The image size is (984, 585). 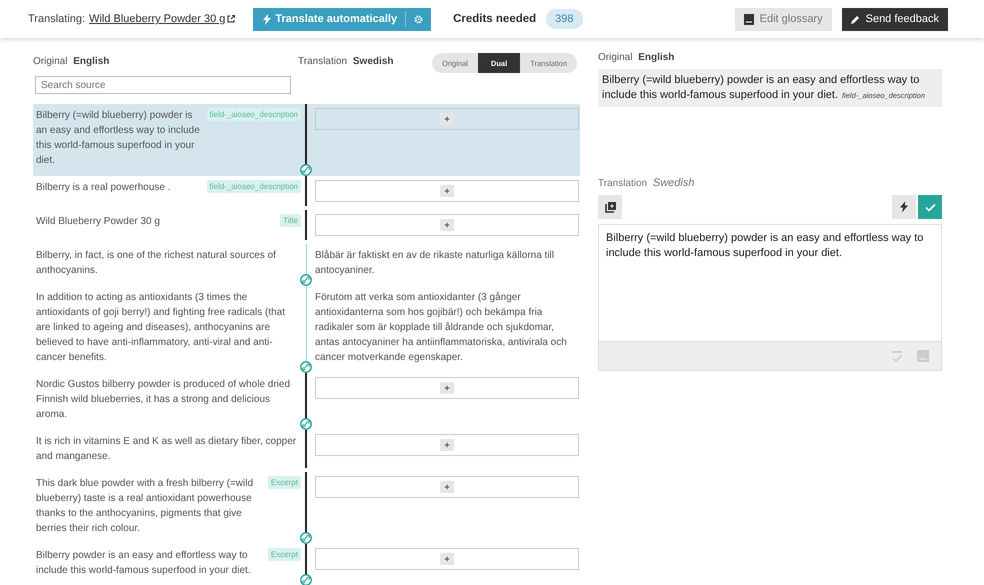 What do you see at coordinates (930, 207) in the screenshot?
I see `check-icon` at bounding box center [930, 207].